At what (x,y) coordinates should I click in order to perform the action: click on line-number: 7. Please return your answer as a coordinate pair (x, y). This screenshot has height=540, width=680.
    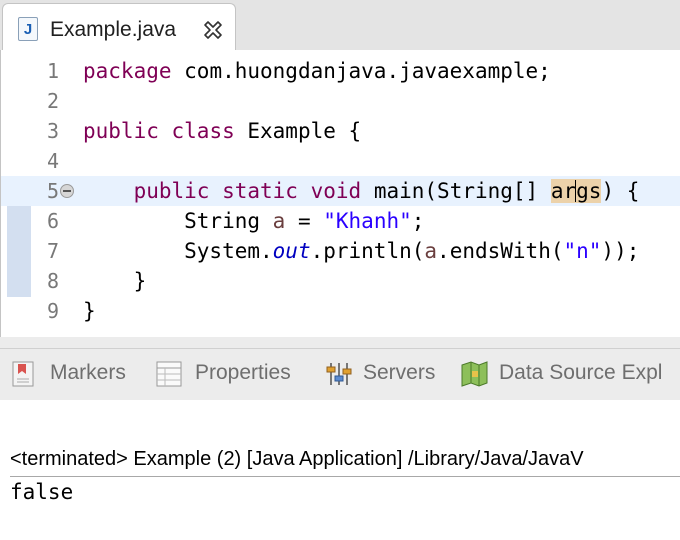
    Looking at the image, I should click on (52, 251).